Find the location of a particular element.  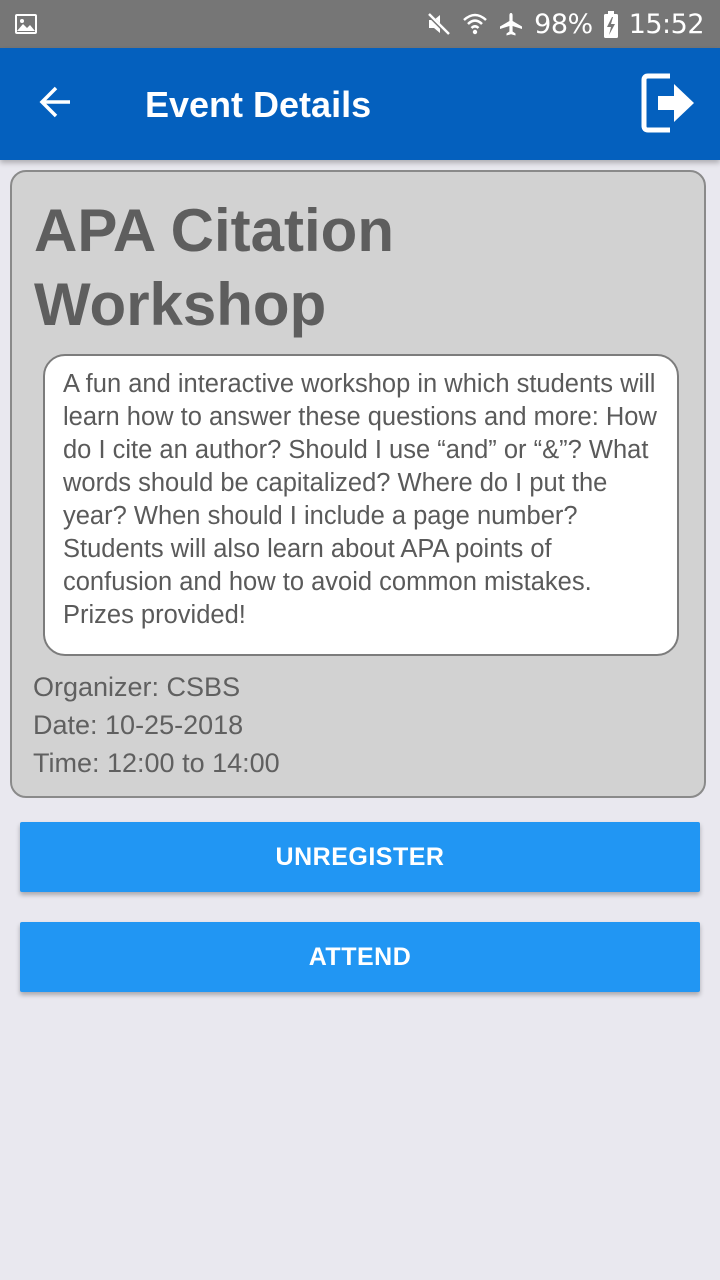

back-button is located at coordinates (56, 104).